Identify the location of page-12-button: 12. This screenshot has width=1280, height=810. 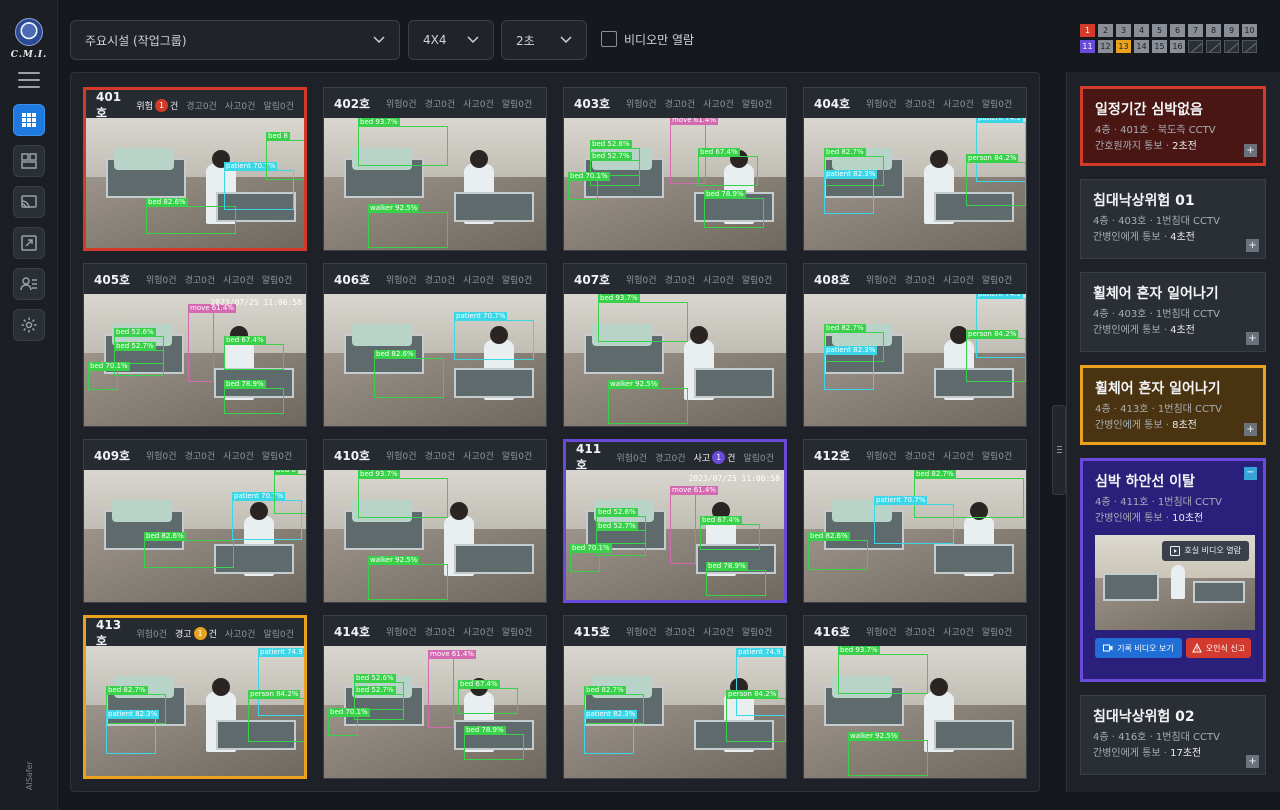
(1105, 46).